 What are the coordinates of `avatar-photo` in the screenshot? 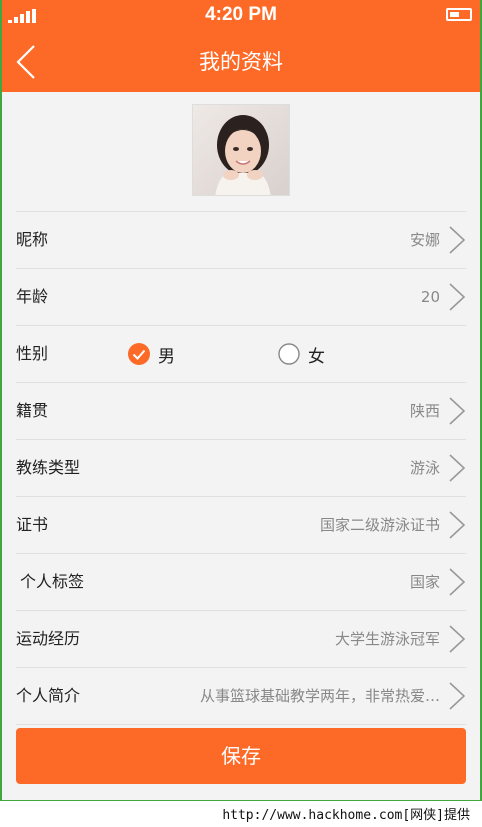 It's located at (241, 150).